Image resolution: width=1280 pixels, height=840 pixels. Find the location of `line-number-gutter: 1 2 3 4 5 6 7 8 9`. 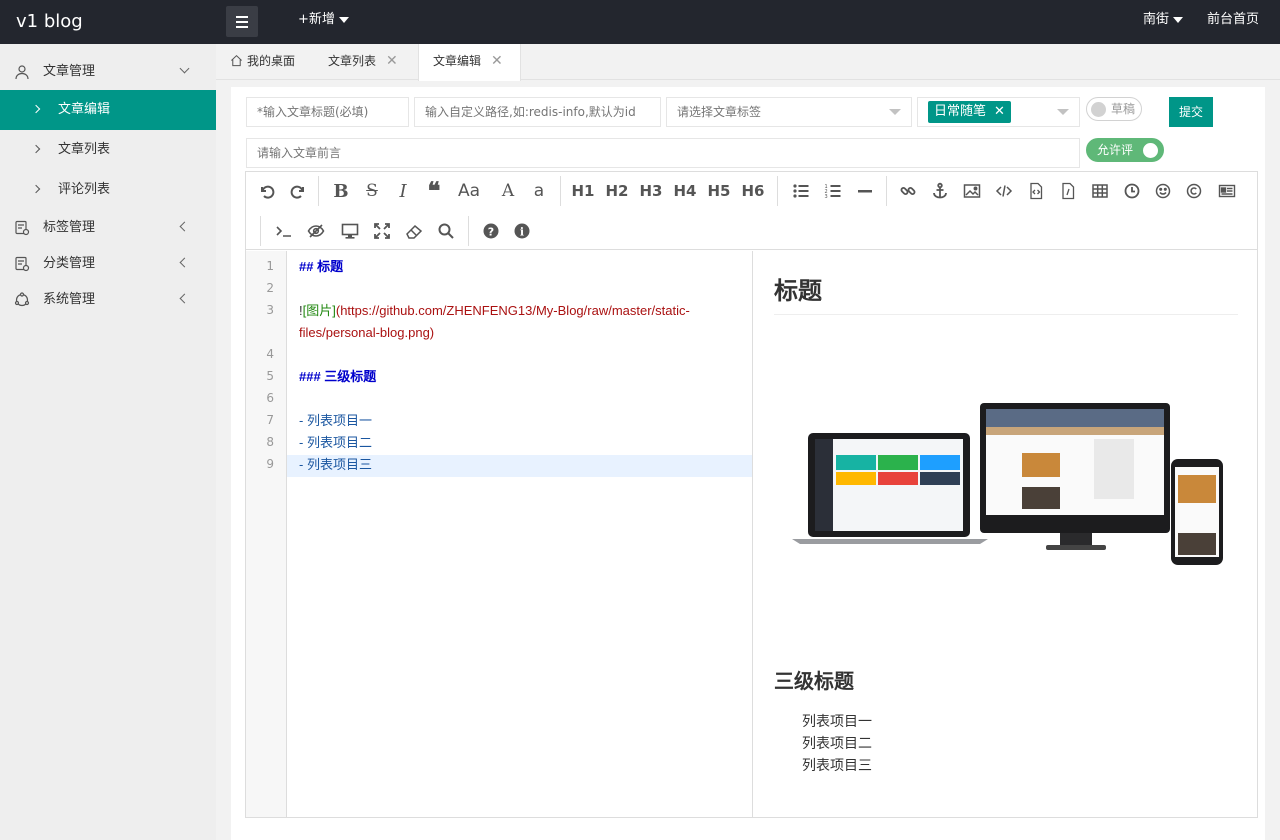

line-number-gutter: 1 2 3 4 5 6 7 8 9 is located at coordinates (266, 534).